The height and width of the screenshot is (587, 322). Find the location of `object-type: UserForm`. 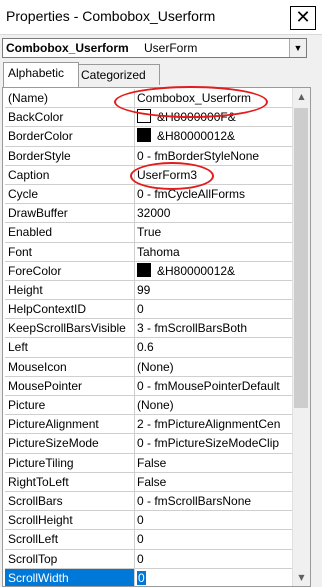

object-type: UserForm is located at coordinates (171, 48).